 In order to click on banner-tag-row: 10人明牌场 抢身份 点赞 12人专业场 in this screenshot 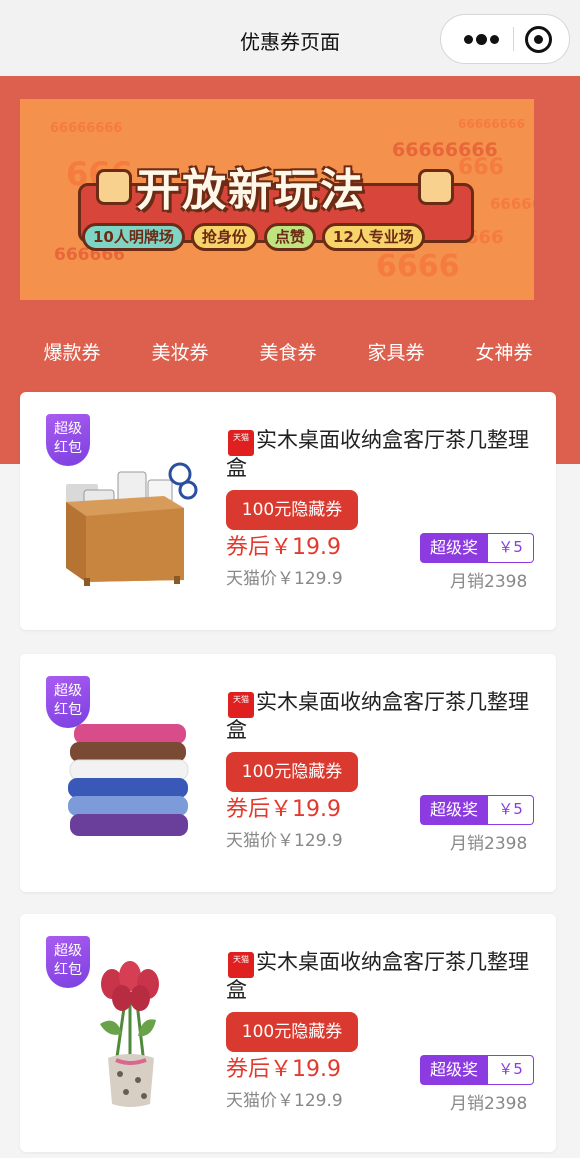, I will do `click(253, 237)`.